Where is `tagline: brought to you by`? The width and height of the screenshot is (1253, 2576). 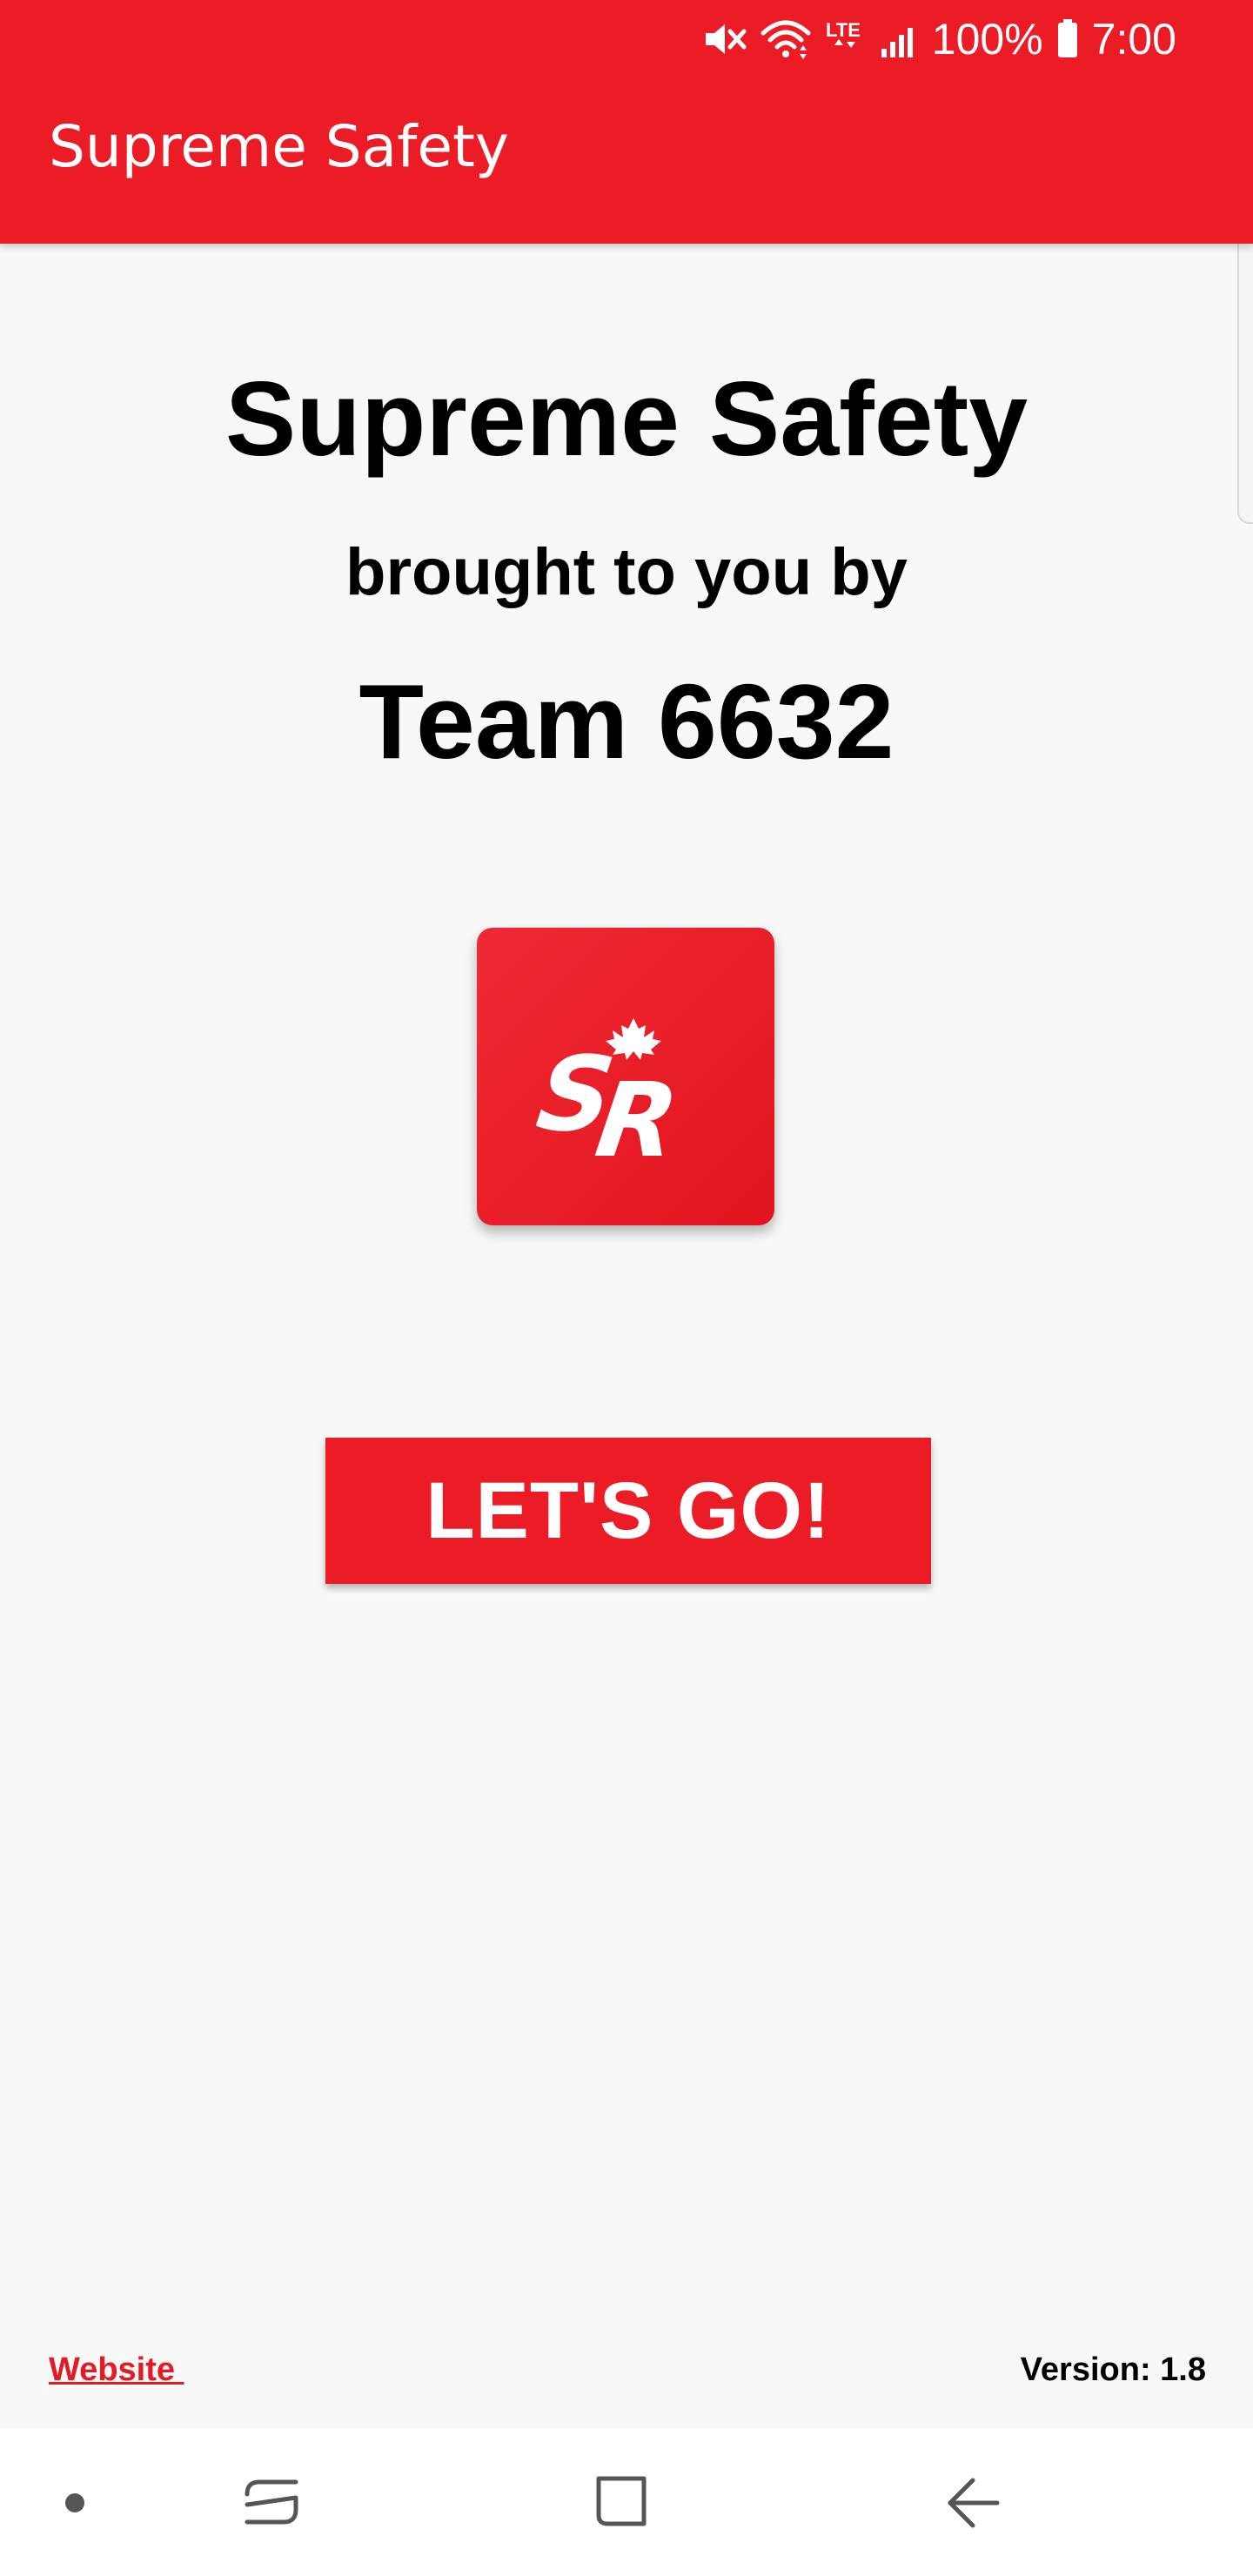
tagline: brought to you by is located at coordinates (626, 572).